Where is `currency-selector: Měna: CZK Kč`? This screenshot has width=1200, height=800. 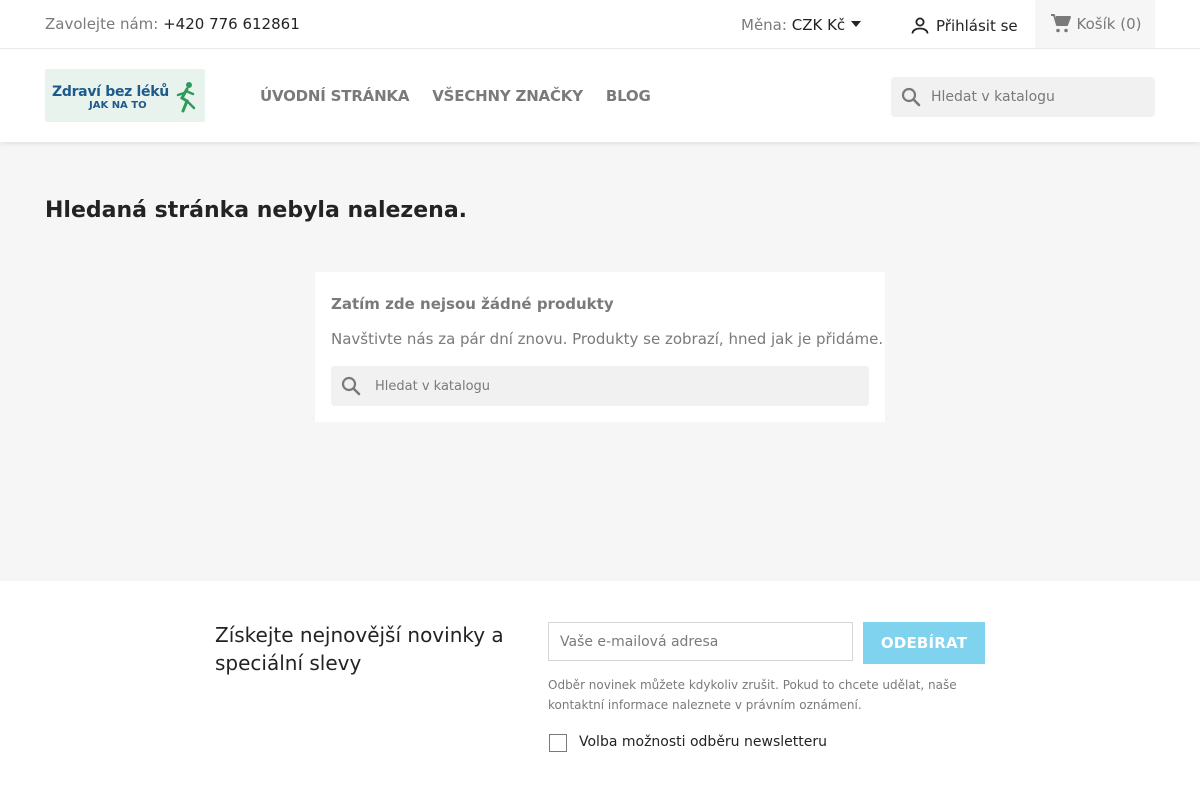 currency-selector: Měna: CZK Kč is located at coordinates (801, 25).